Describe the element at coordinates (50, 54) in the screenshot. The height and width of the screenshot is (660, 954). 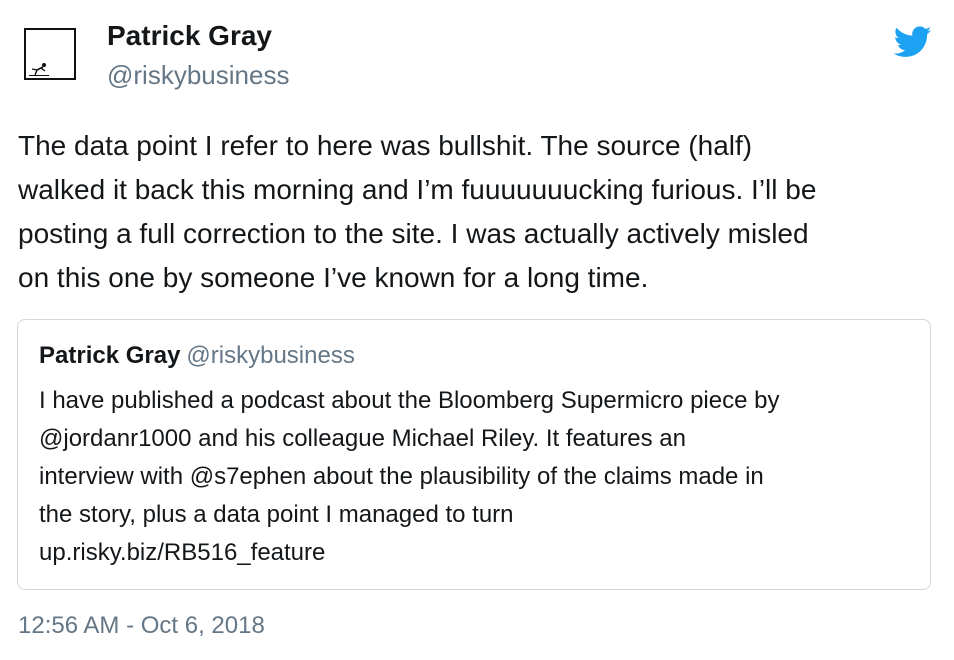
I see `avatar` at that location.